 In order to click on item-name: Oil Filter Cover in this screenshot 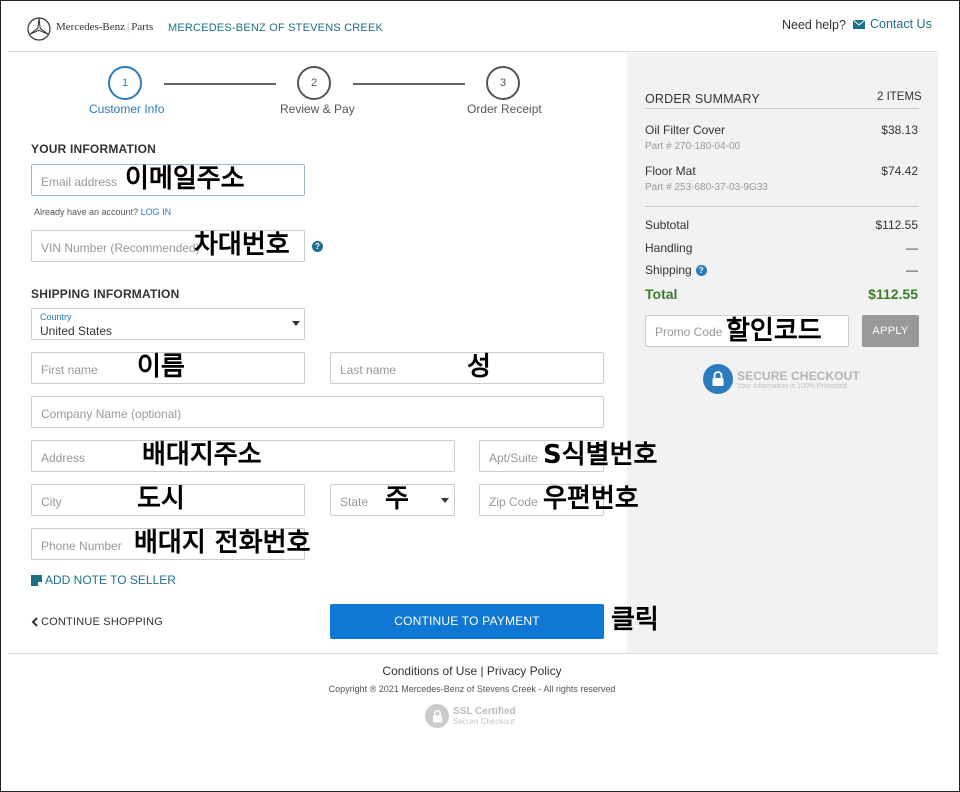, I will do `click(685, 130)`.